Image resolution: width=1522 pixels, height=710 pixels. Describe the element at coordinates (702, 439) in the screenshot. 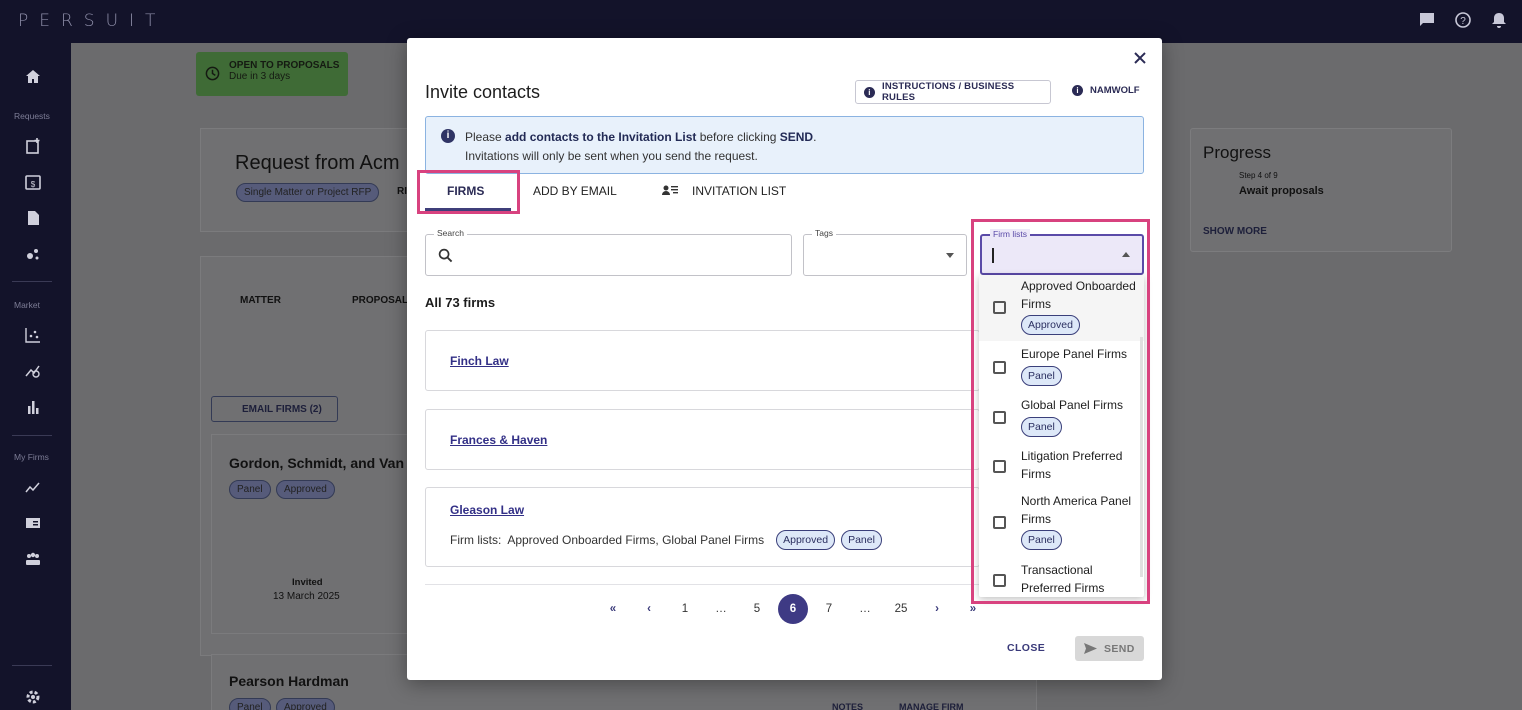

I see `firm-card: Frances & Haven` at that location.